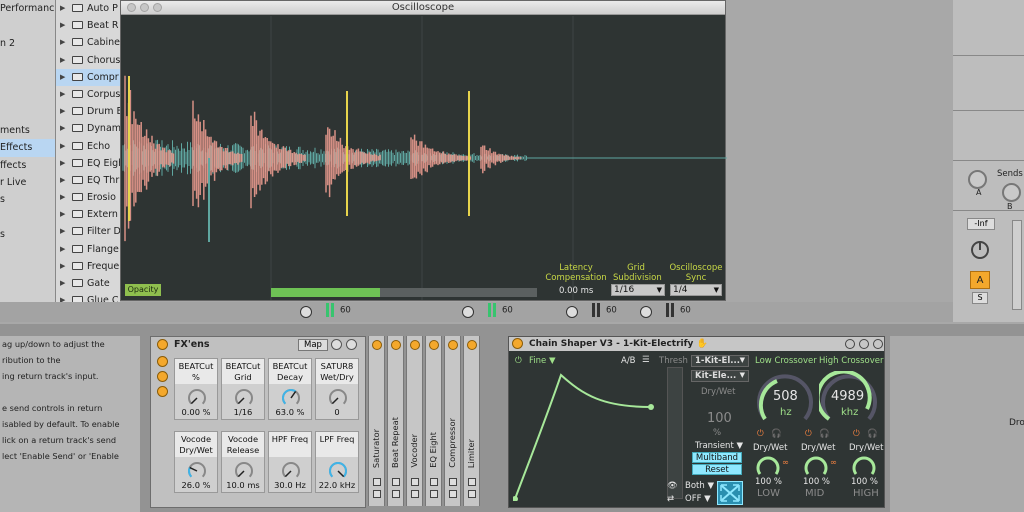 The image size is (1024, 512). Describe the element at coordinates (88, 25) in the screenshot. I see `browser-item: ▶ Beat R` at that location.